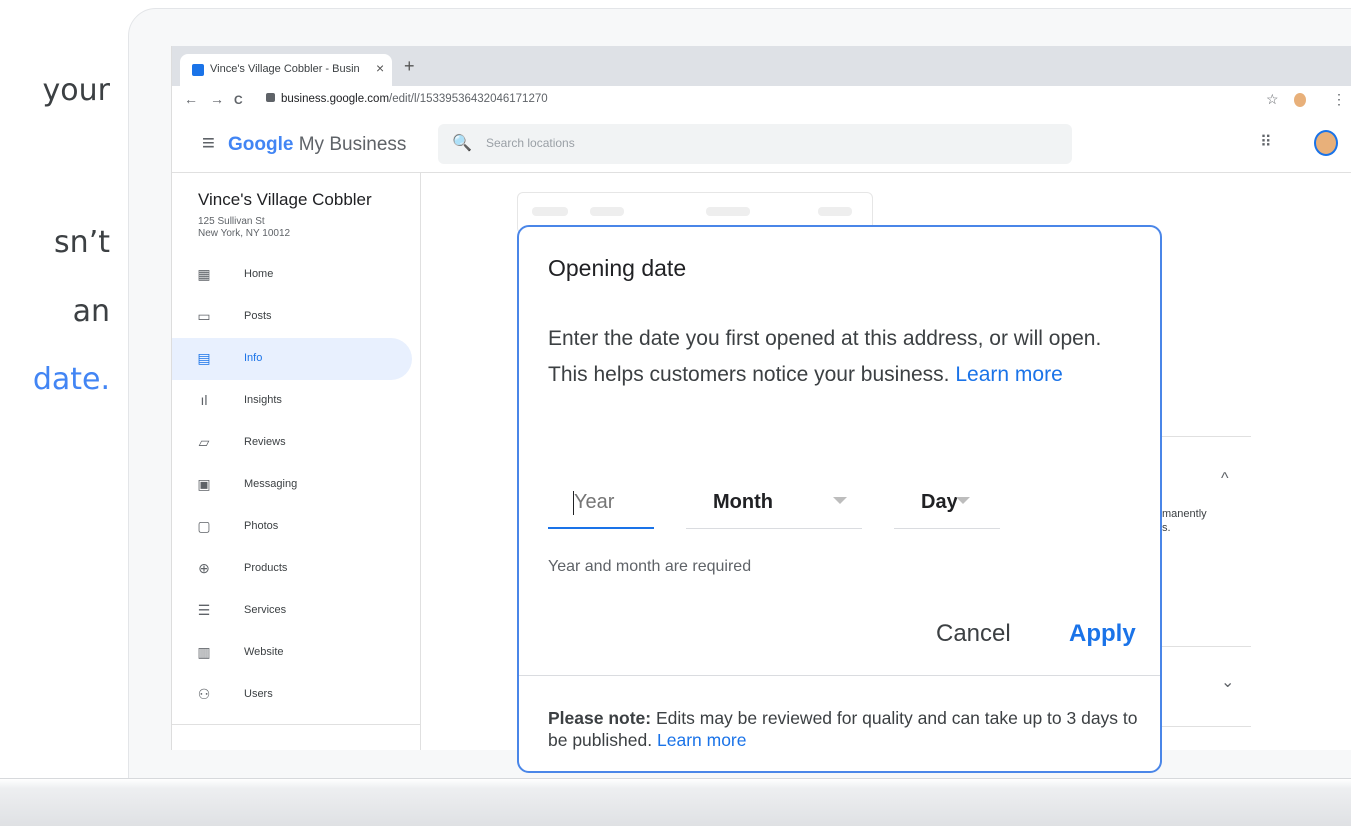  I want to click on sidebar-item-products: ⊕ Products, so click(292, 569).